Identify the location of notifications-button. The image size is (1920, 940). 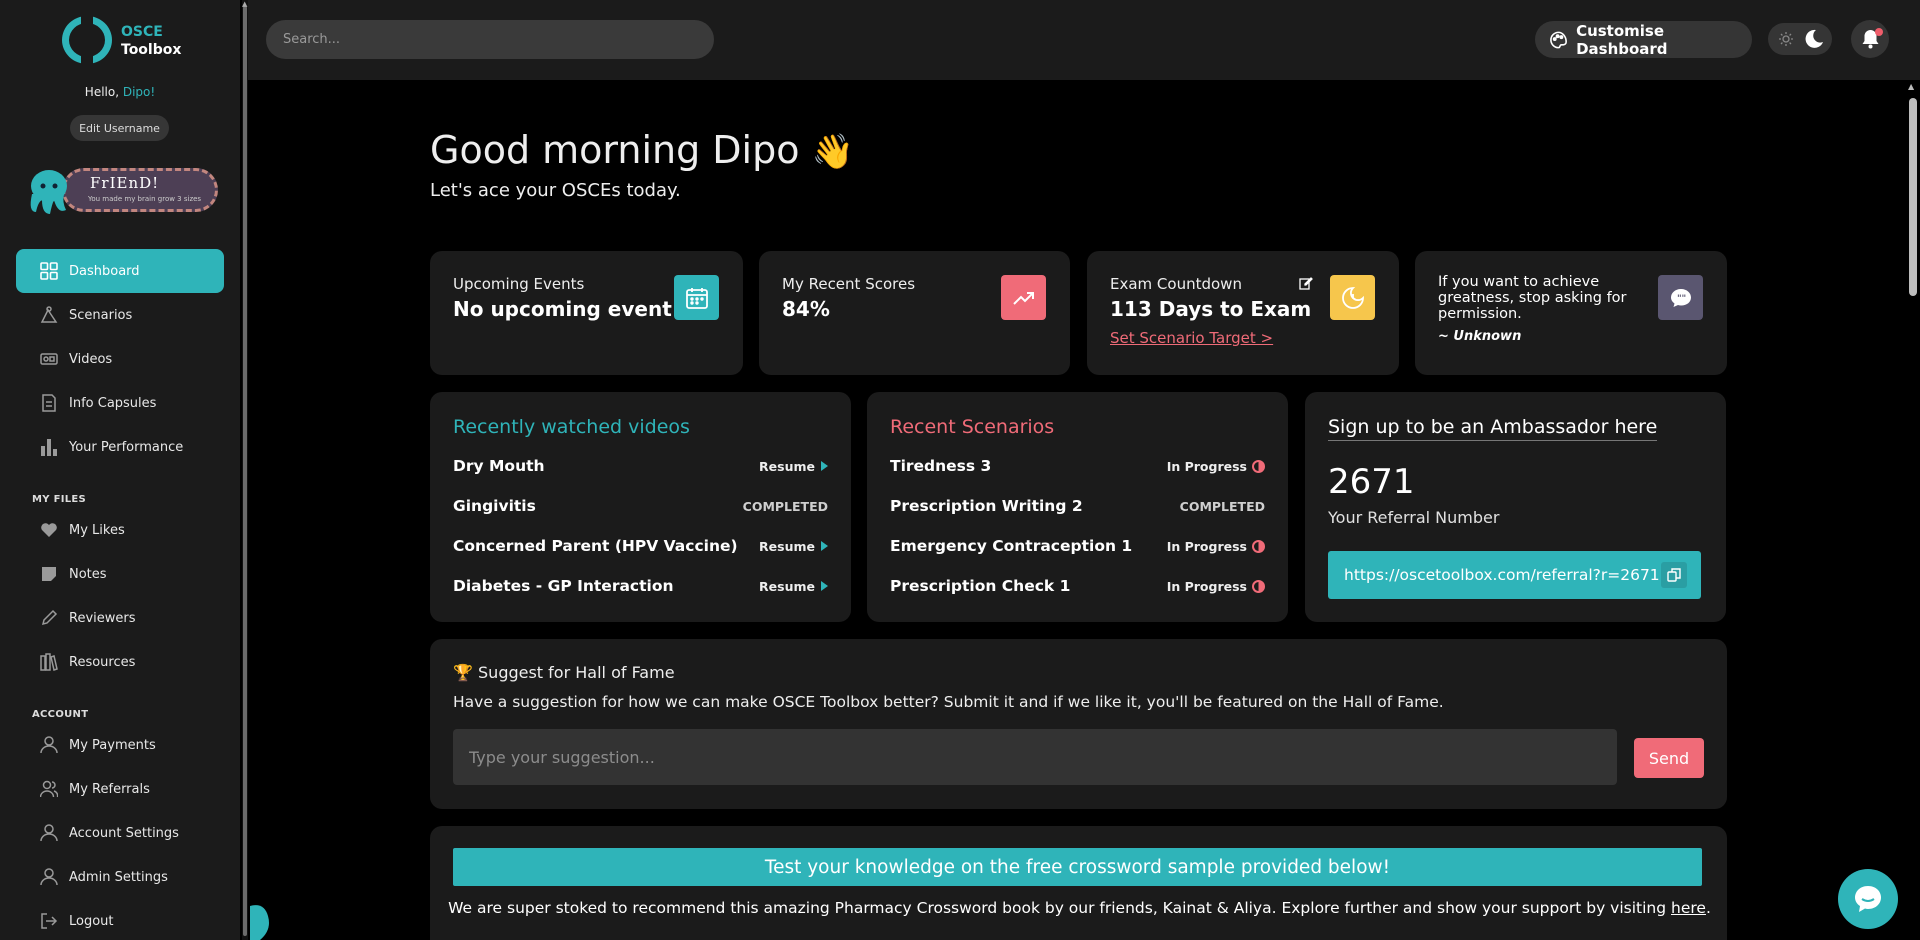
(1870, 39).